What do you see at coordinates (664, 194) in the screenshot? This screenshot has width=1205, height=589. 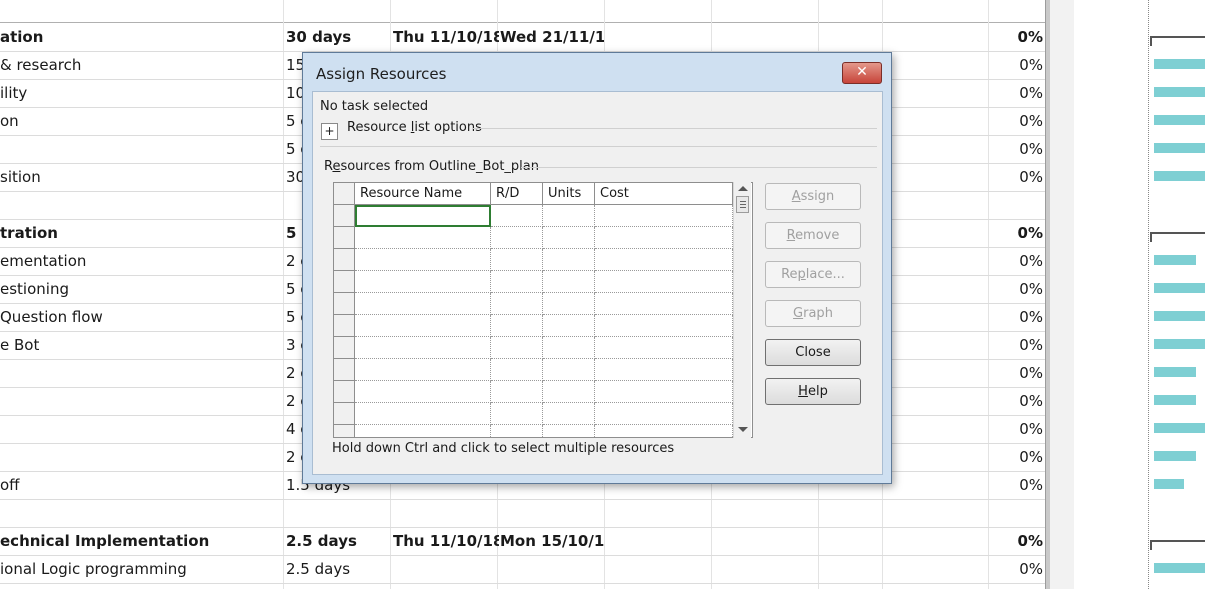 I see `column-header-cost: Cost` at bounding box center [664, 194].